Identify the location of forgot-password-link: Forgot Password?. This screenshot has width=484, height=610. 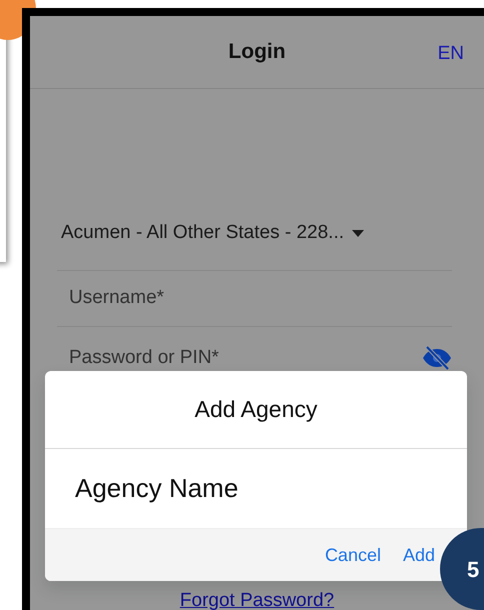
(257, 598).